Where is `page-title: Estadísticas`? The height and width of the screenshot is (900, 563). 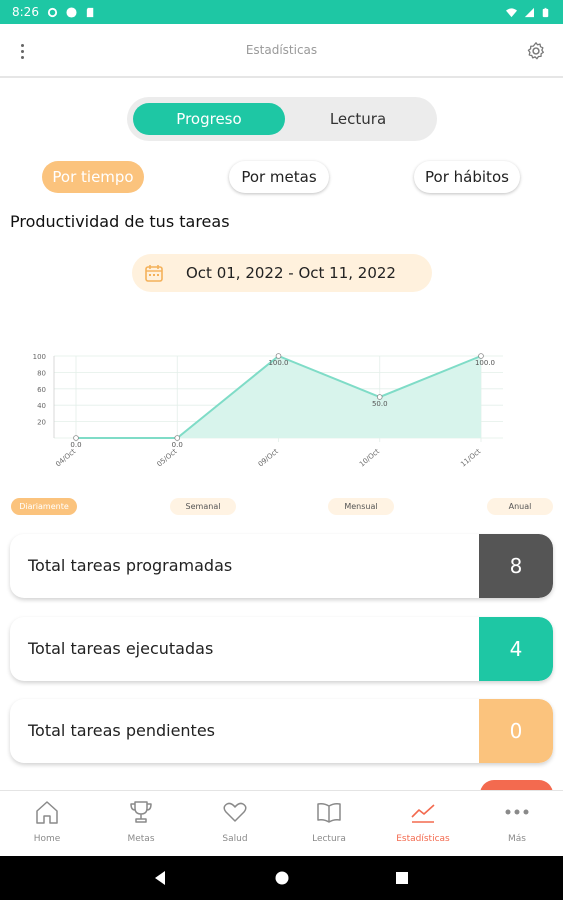 page-title: Estadísticas is located at coordinates (281, 50).